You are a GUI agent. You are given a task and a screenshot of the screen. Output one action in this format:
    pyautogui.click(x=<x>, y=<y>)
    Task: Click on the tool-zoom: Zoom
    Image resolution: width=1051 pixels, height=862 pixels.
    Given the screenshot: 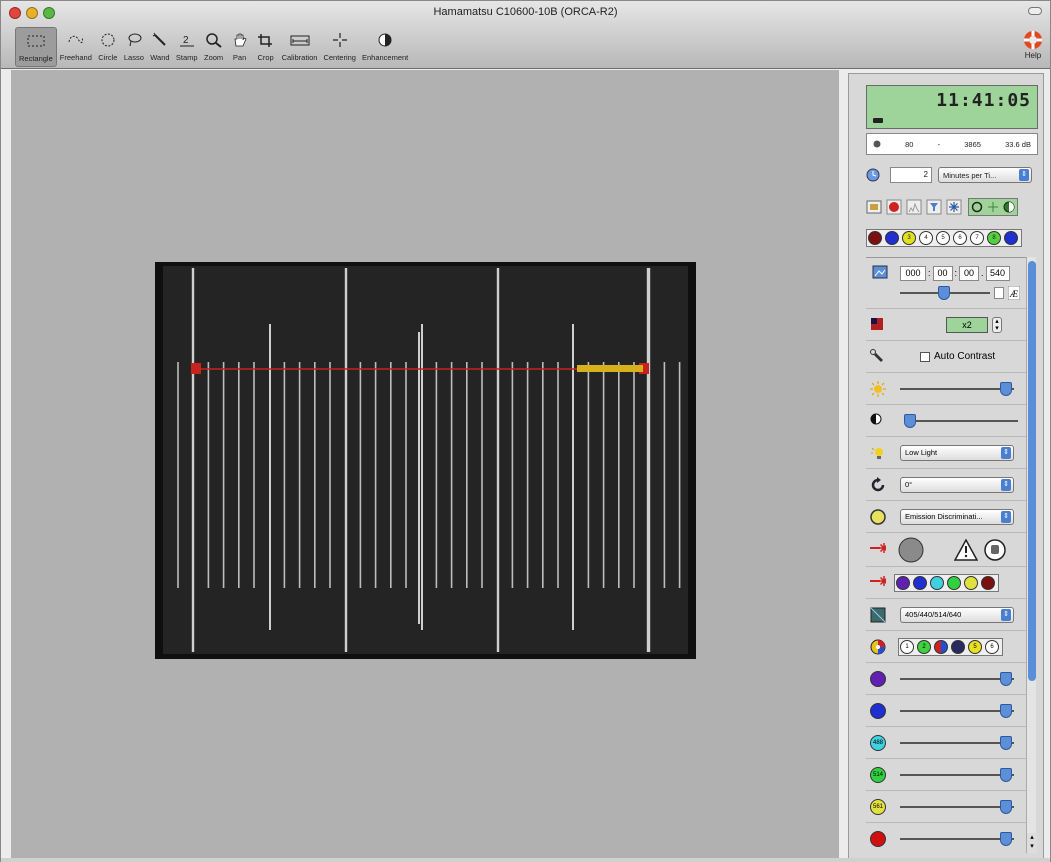 What is the action you would take?
    pyautogui.click(x=214, y=47)
    